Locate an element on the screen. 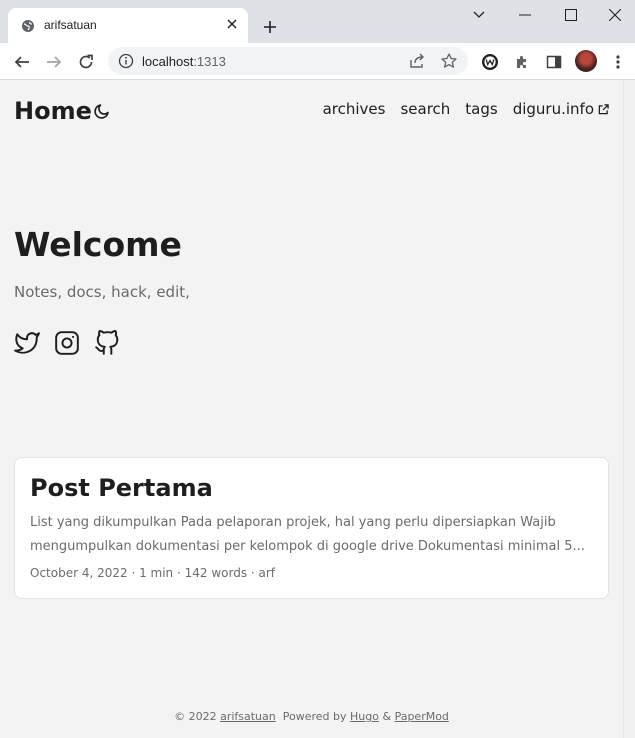 This screenshot has width=635, height=738. post-title: Post Pertama is located at coordinates (121, 488).